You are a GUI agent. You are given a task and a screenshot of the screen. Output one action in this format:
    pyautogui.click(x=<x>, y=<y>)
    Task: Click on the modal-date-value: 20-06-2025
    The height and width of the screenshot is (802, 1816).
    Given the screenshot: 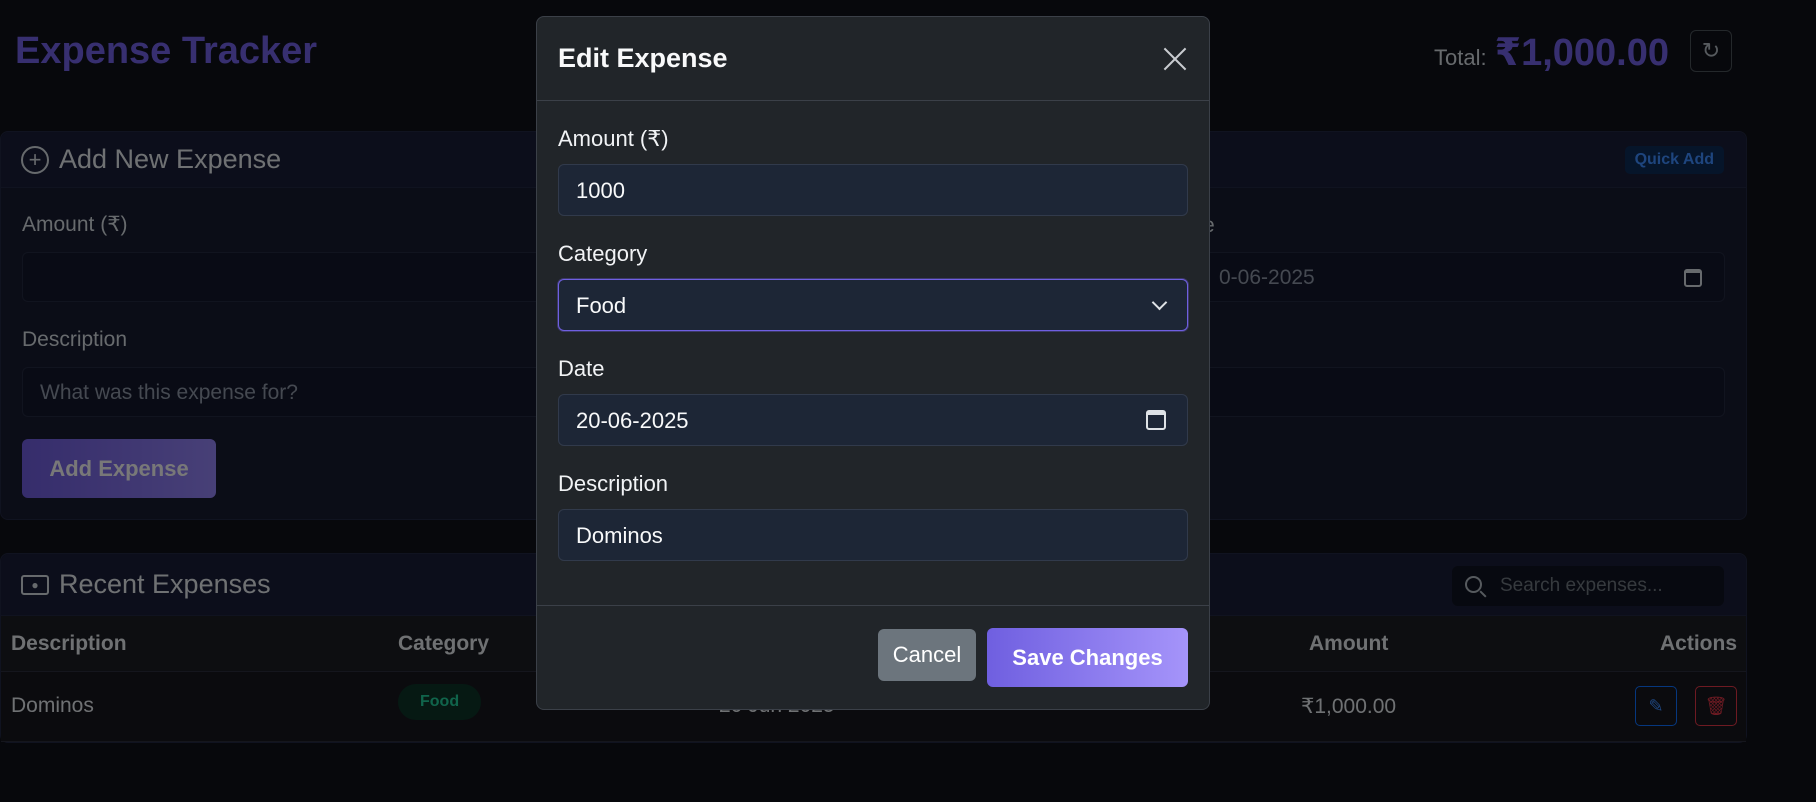 What is the action you would take?
    pyautogui.click(x=632, y=420)
    